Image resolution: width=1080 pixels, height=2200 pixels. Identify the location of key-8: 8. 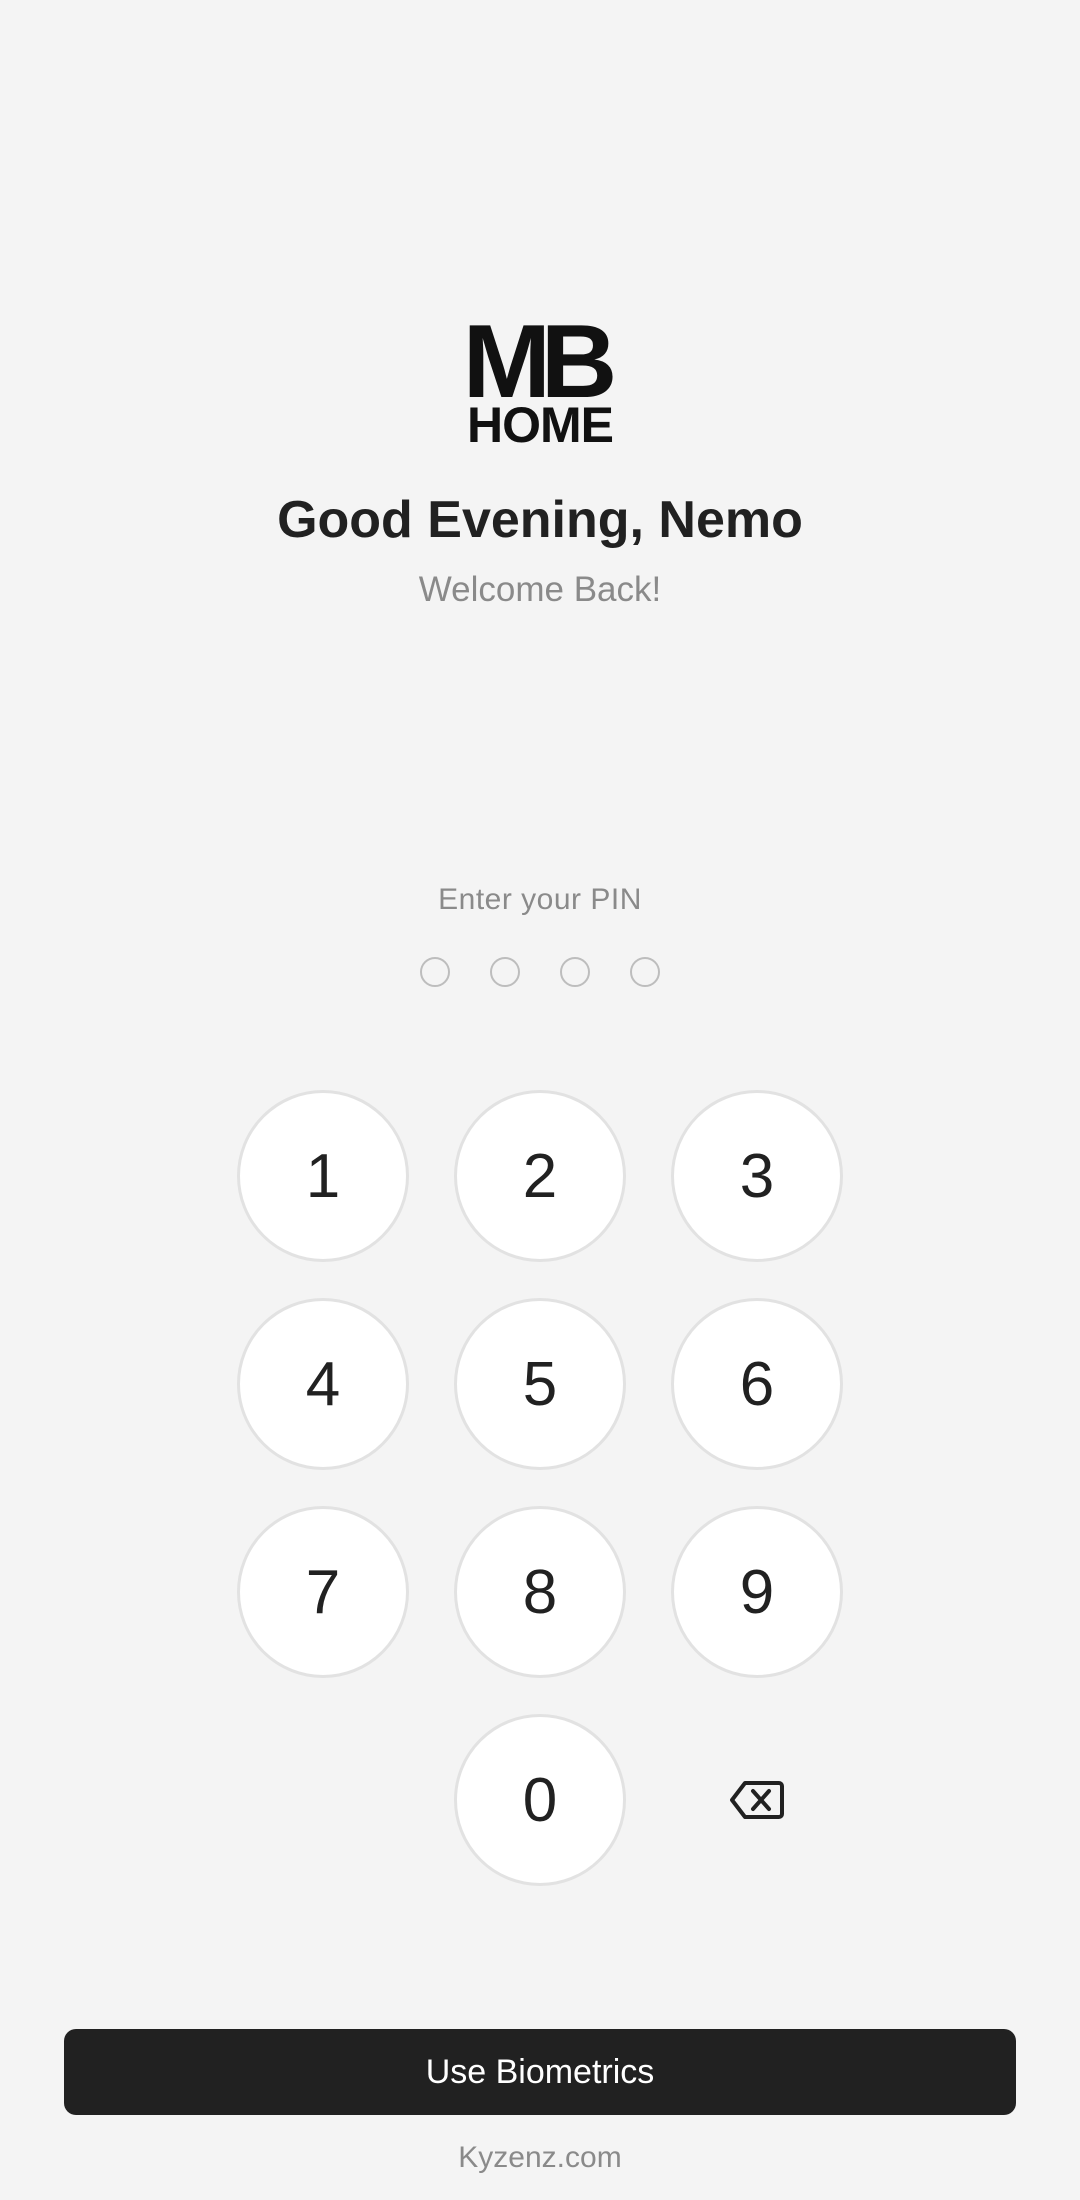
(540, 1592).